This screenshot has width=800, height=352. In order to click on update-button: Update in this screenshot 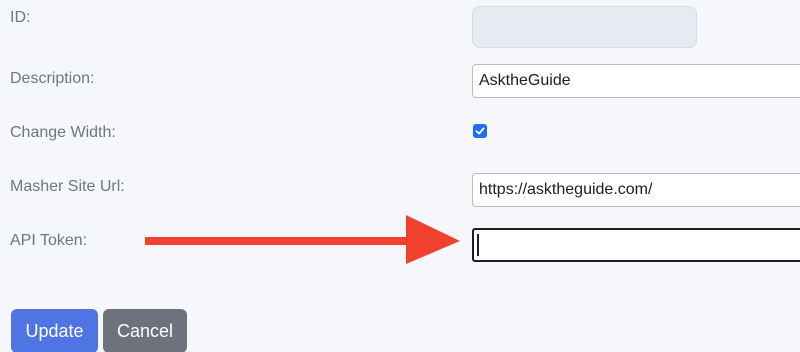, I will do `click(54, 330)`.